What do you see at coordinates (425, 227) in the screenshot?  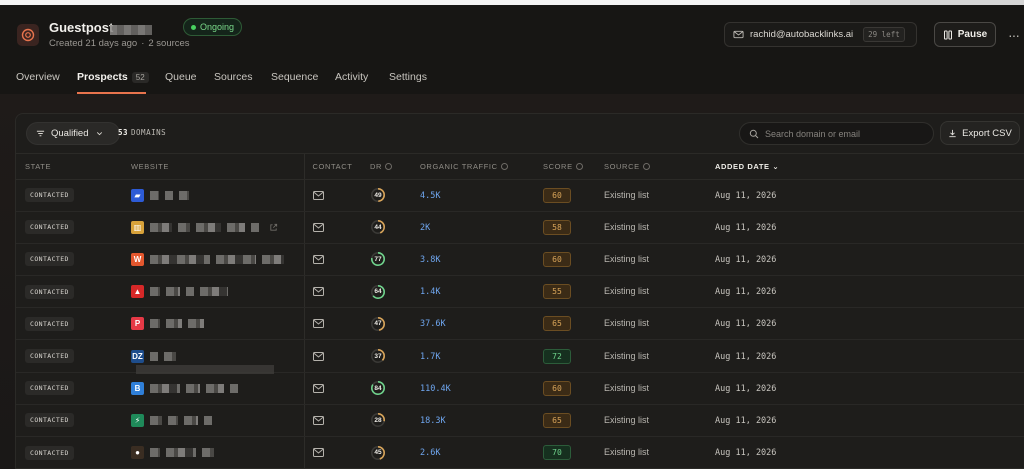 I see `organic-traffic-value: 2K` at bounding box center [425, 227].